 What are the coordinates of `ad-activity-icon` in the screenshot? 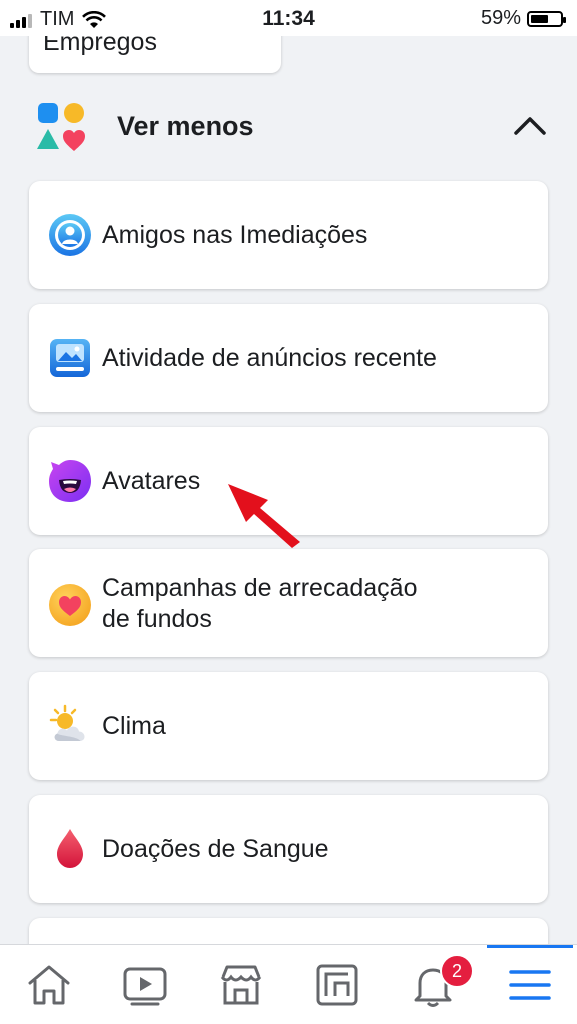 It's located at (70, 358).